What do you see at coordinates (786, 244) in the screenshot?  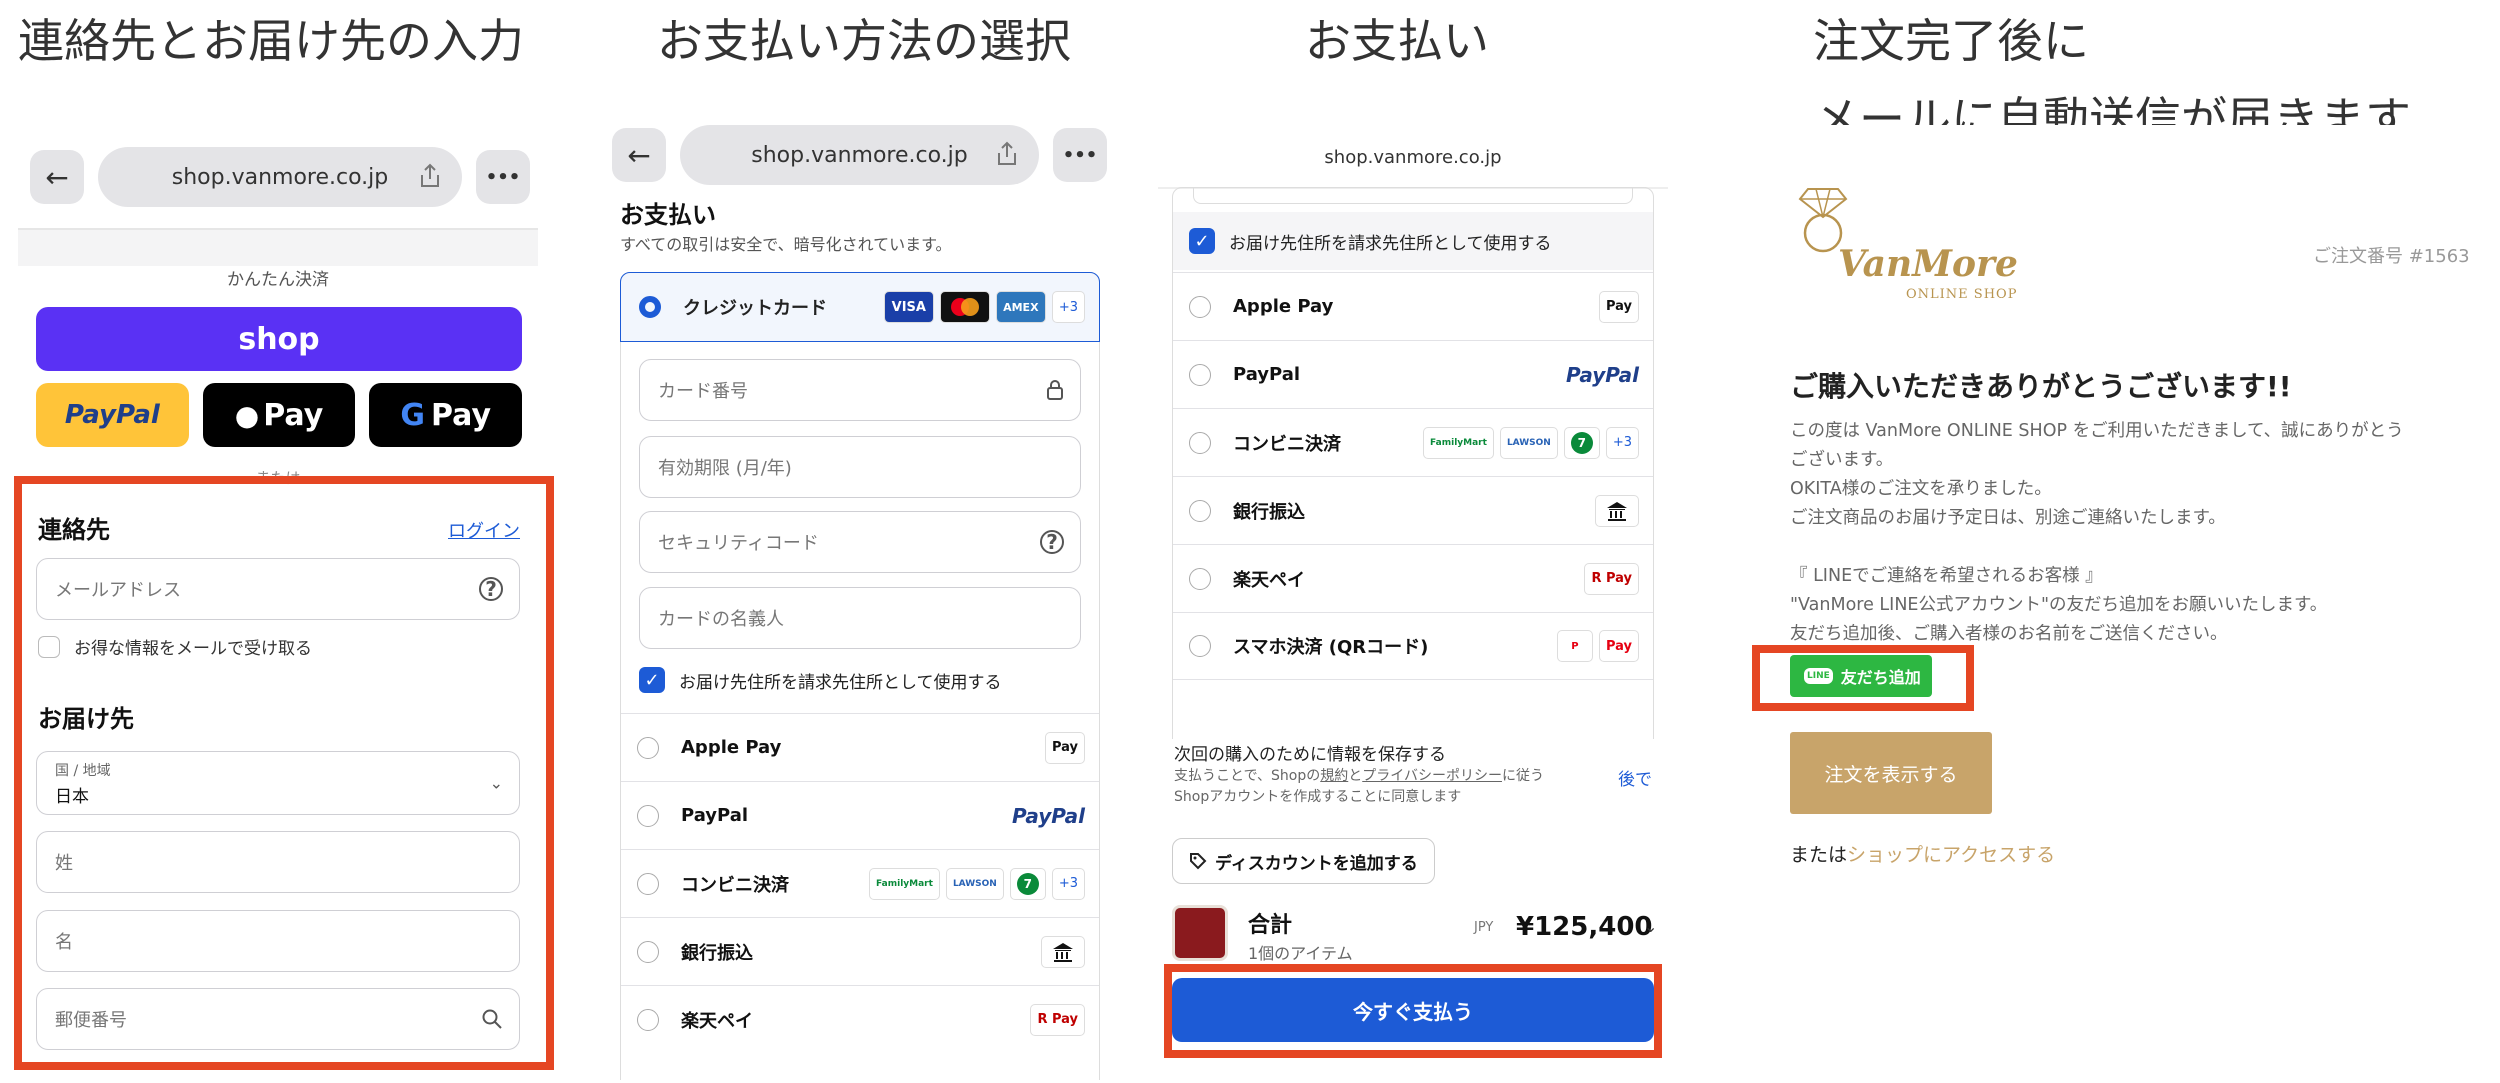 I see `secure-note: すべての取引は安全で、暗号化されています。` at bounding box center [786, 244].